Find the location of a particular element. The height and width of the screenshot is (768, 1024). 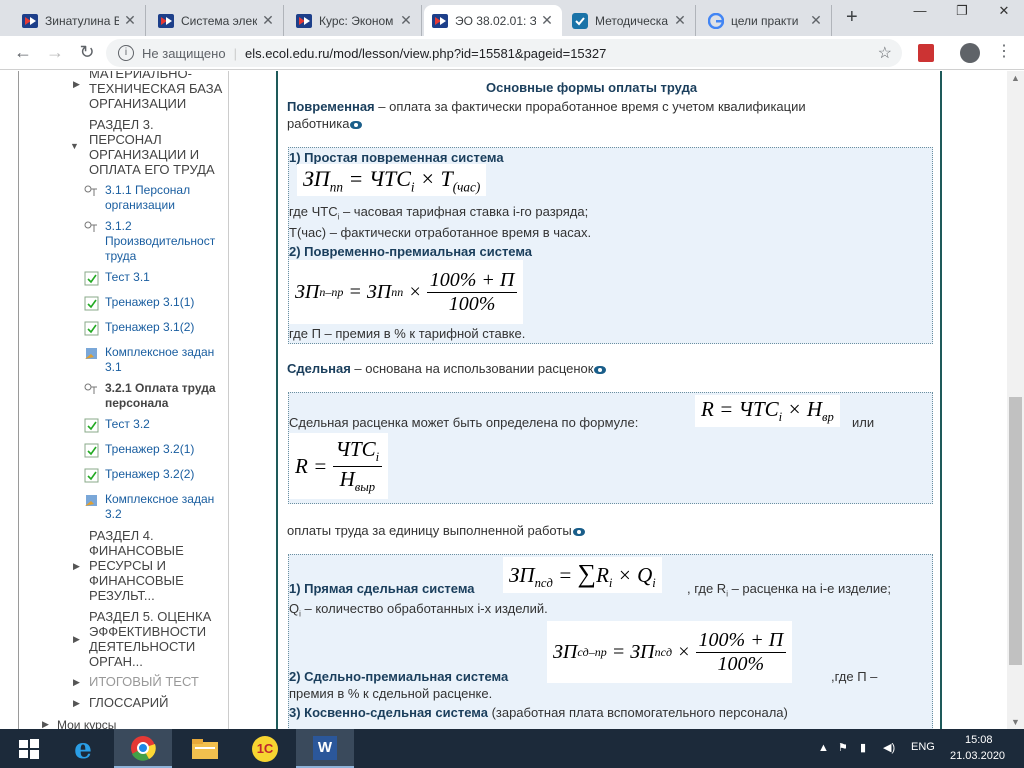

my-courses-link: Мои курсы is located at coordinates (127, 723).